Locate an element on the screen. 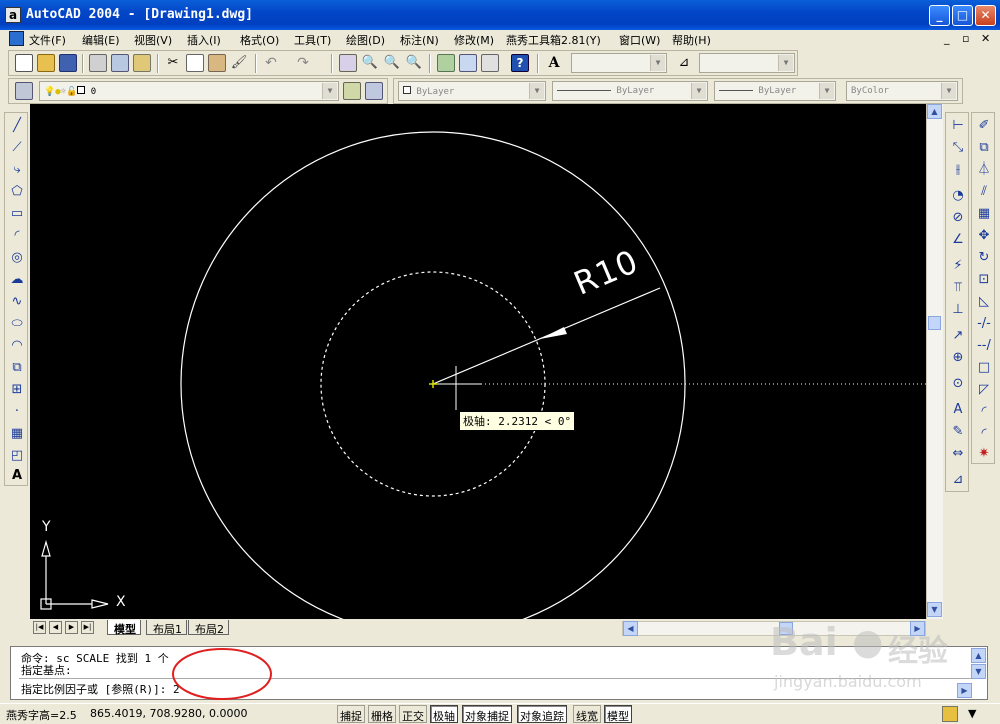 This screenshot has width=1000, height=724. lineweight-toggle: 线宽 is located at coordinates (587, 714).